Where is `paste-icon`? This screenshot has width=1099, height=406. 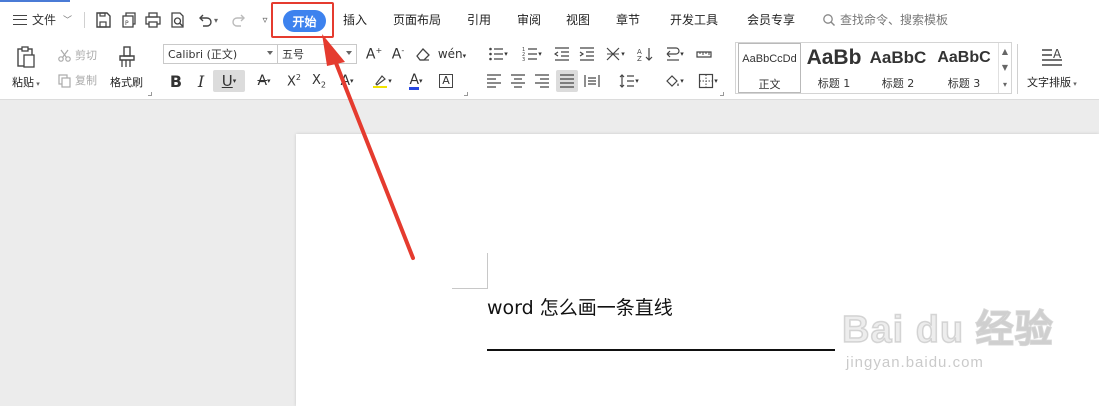
paste-icon is located at coordinates (26, 57).